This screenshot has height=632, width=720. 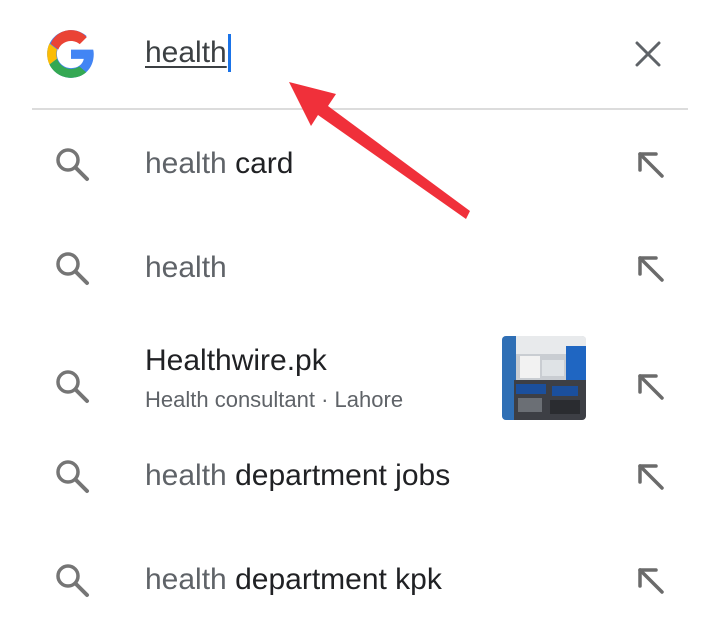 I want to click on suggestion-suffix: card, so click(x=260, y=163).